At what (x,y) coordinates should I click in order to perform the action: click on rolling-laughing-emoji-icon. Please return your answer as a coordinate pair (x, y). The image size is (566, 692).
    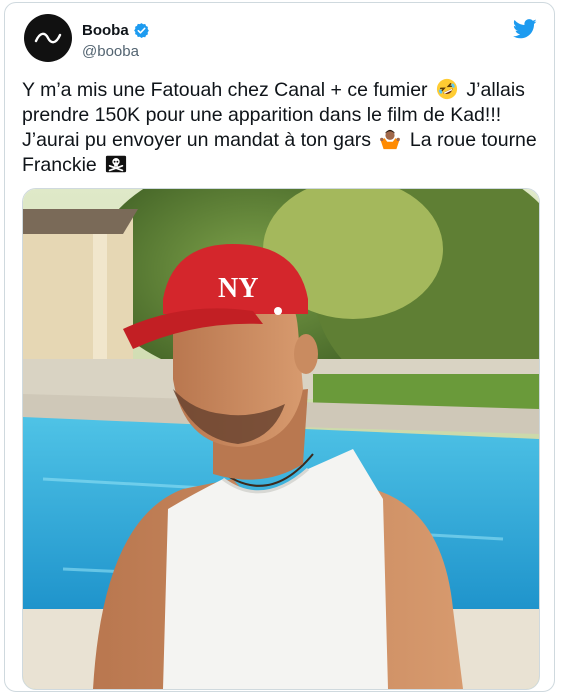
    Looking at the image, I should click on (447, 89).